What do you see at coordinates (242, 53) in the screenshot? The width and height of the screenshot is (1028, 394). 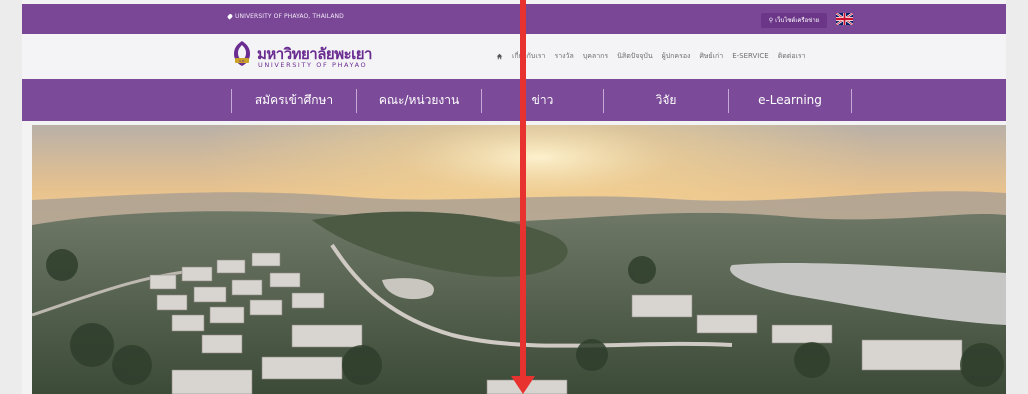 I see `university-seal-icon: ม.พ.` at bounding box center [242, 53].